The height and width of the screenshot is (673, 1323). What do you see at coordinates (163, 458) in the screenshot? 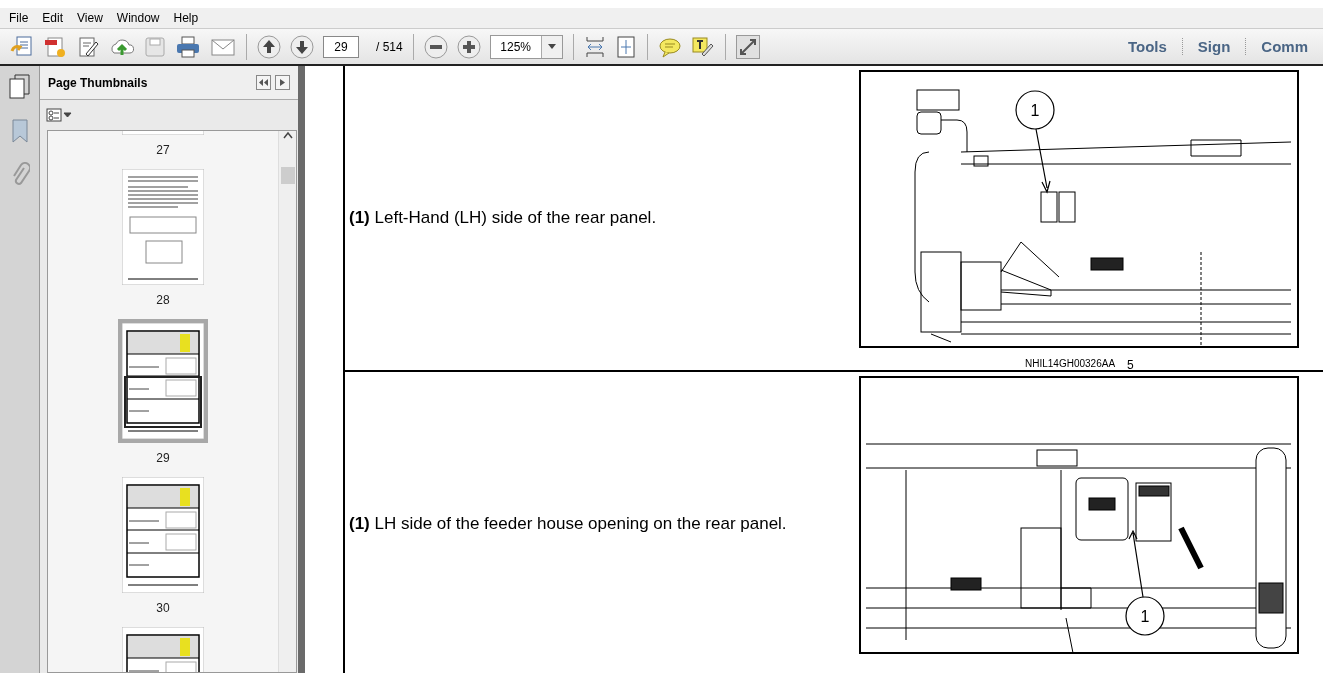
I see `page-number-label: 29` at bounding box center [163, 458].